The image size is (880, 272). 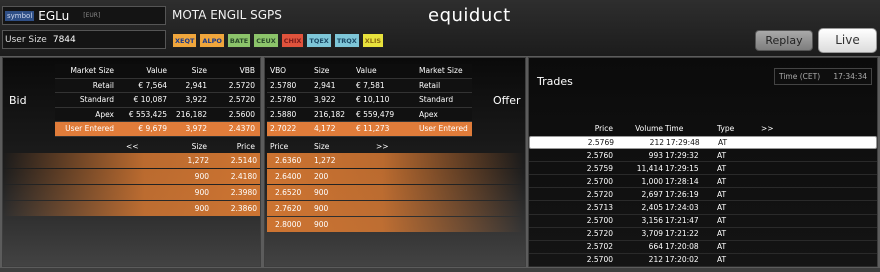 What do you see at coordinates (682, 247) in the screenshot?
I see `trade-time: 17:20:08` at bounding box center [682, 247].